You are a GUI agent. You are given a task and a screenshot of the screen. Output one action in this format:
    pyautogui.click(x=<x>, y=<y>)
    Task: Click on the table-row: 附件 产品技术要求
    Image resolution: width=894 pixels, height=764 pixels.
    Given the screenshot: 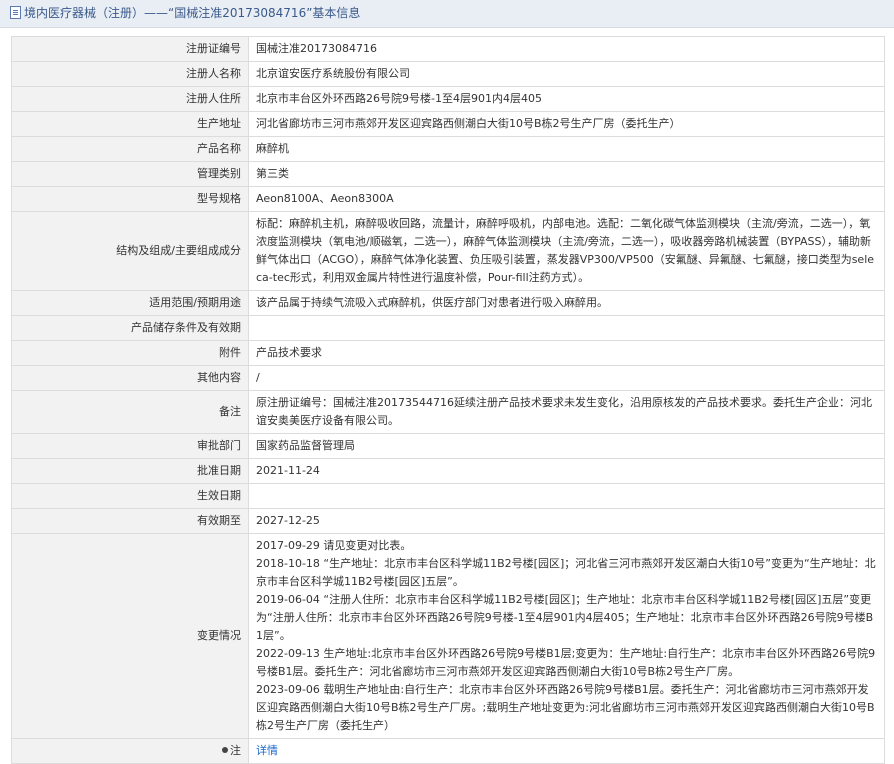 What is the action you would take?
    pyautogui.click(x=448, y=353)
    